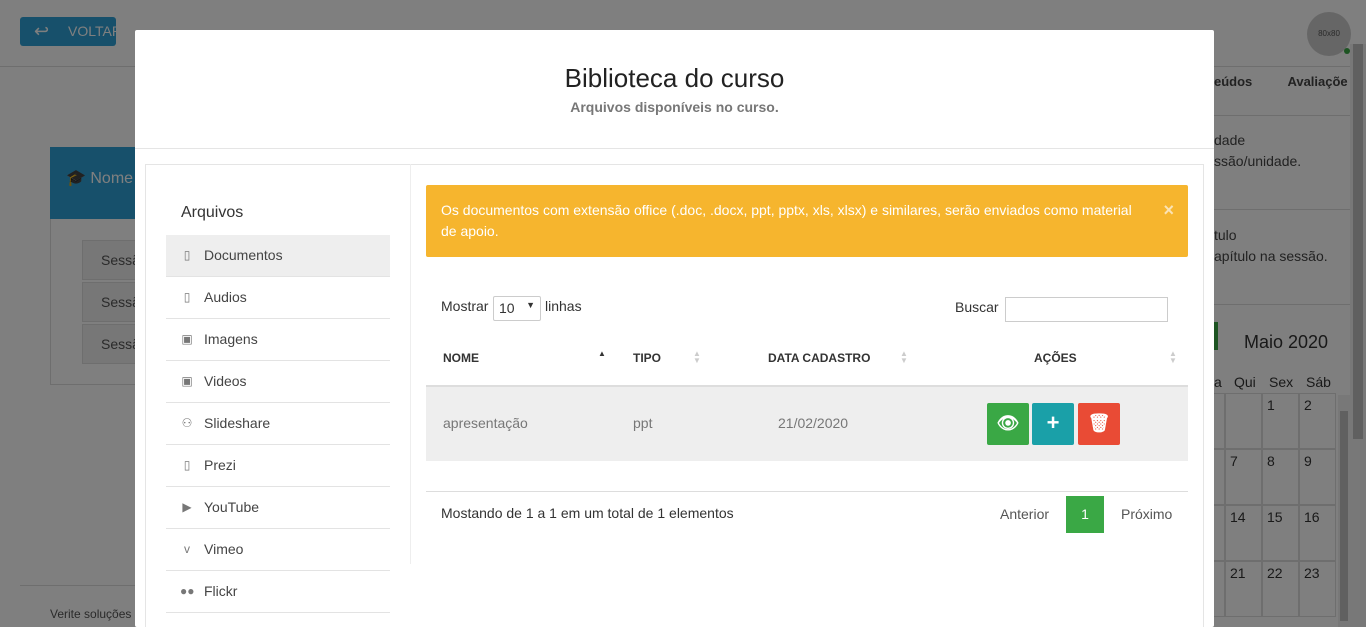 This screenshot has width=1366, height=627. I want to click on modal-title: Biblioteca do curso, so click(674, 78).